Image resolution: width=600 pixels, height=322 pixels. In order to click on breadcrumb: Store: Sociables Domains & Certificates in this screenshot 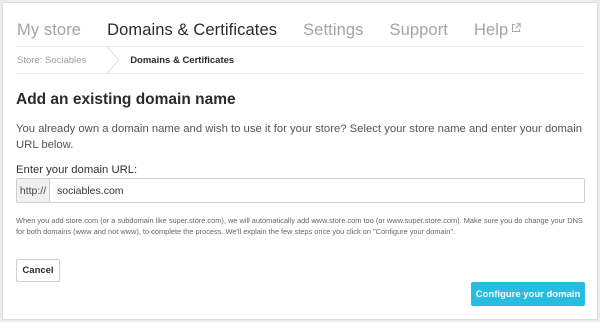, I will do `click(300, 60)`.